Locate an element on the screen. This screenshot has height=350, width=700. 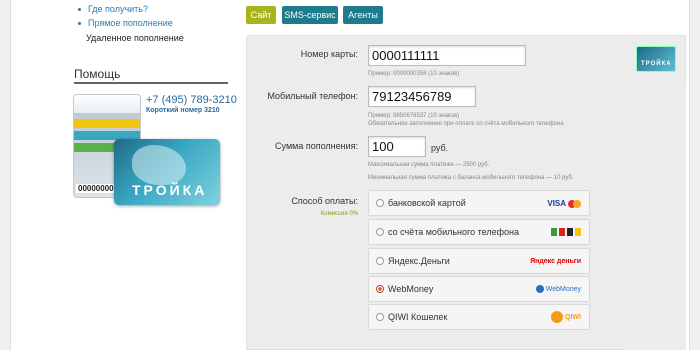
phone-label: Мобильный телефон: is located at coordinates (312, 96).